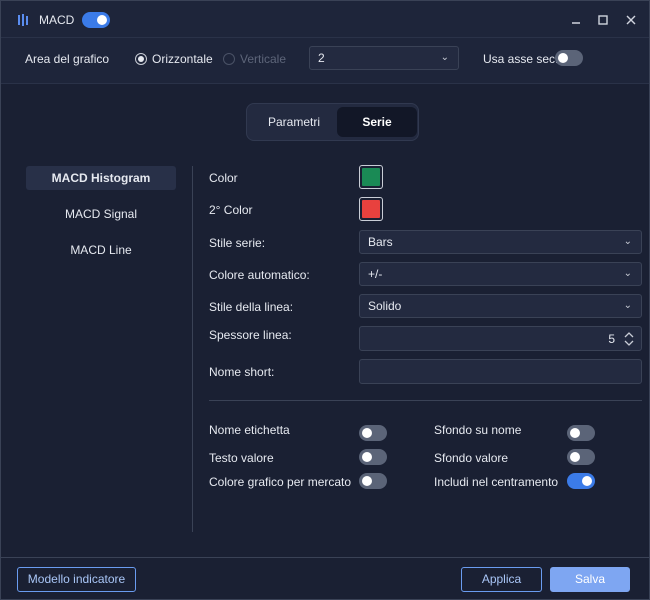 The width and height of the screenshot is (650, 600). Describe the element at coordinates (373, 481) in the screenshot. I see `market-color-toggle` at that location.